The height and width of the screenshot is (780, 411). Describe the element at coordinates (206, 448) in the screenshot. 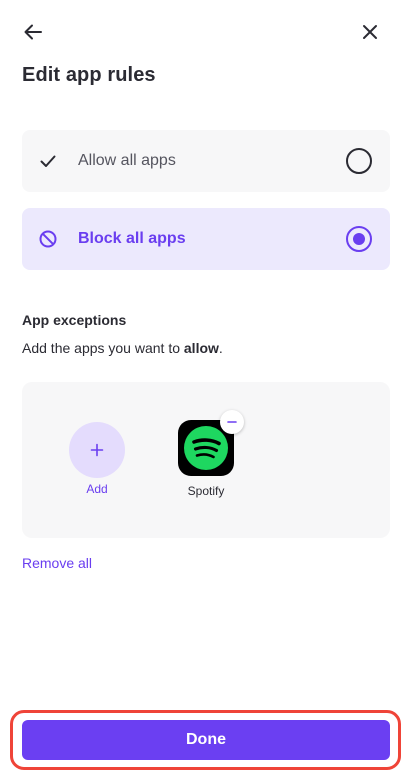

I see `spotify-icon` at that location.